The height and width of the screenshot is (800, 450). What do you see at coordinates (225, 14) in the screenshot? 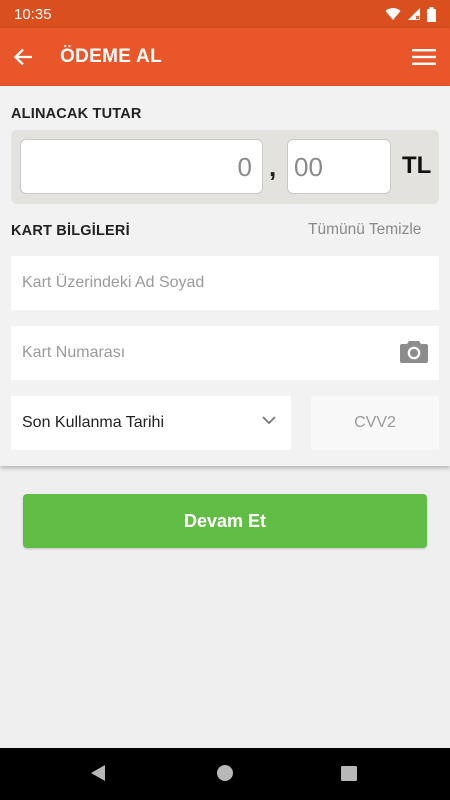
I see `status-bar: 10:35` at bounding box center [225, 14].